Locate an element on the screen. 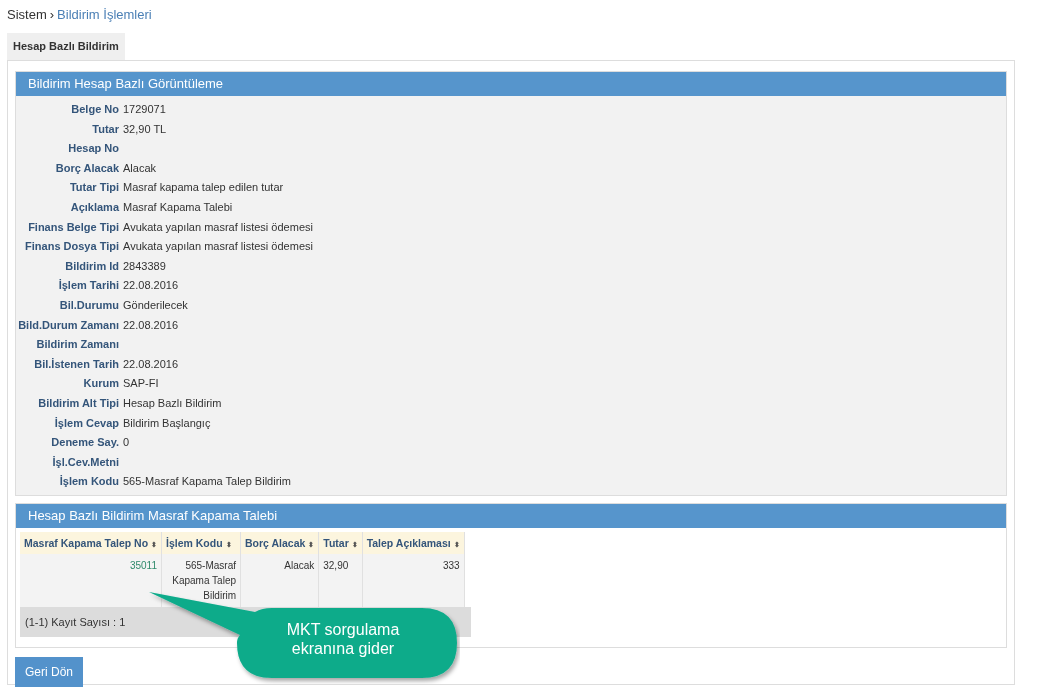 This screenshot has height=691, width=1053. field-label: Açıklama is located at coordinates (94, 207).